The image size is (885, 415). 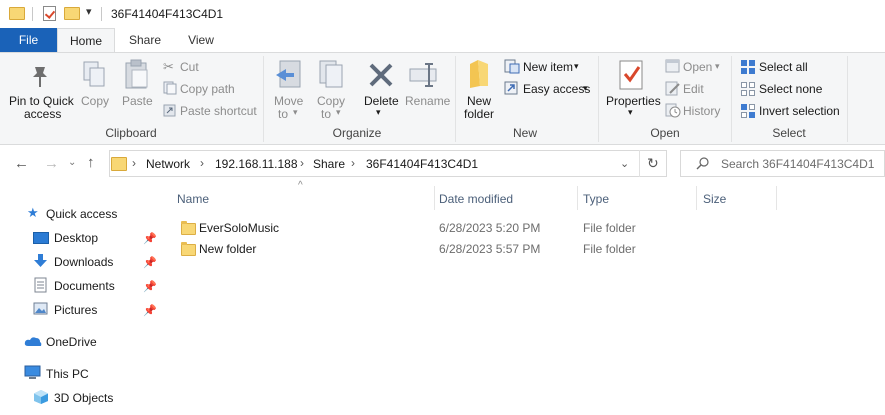 I want to click on nav-label: Documents, so click(x=84, y=286).